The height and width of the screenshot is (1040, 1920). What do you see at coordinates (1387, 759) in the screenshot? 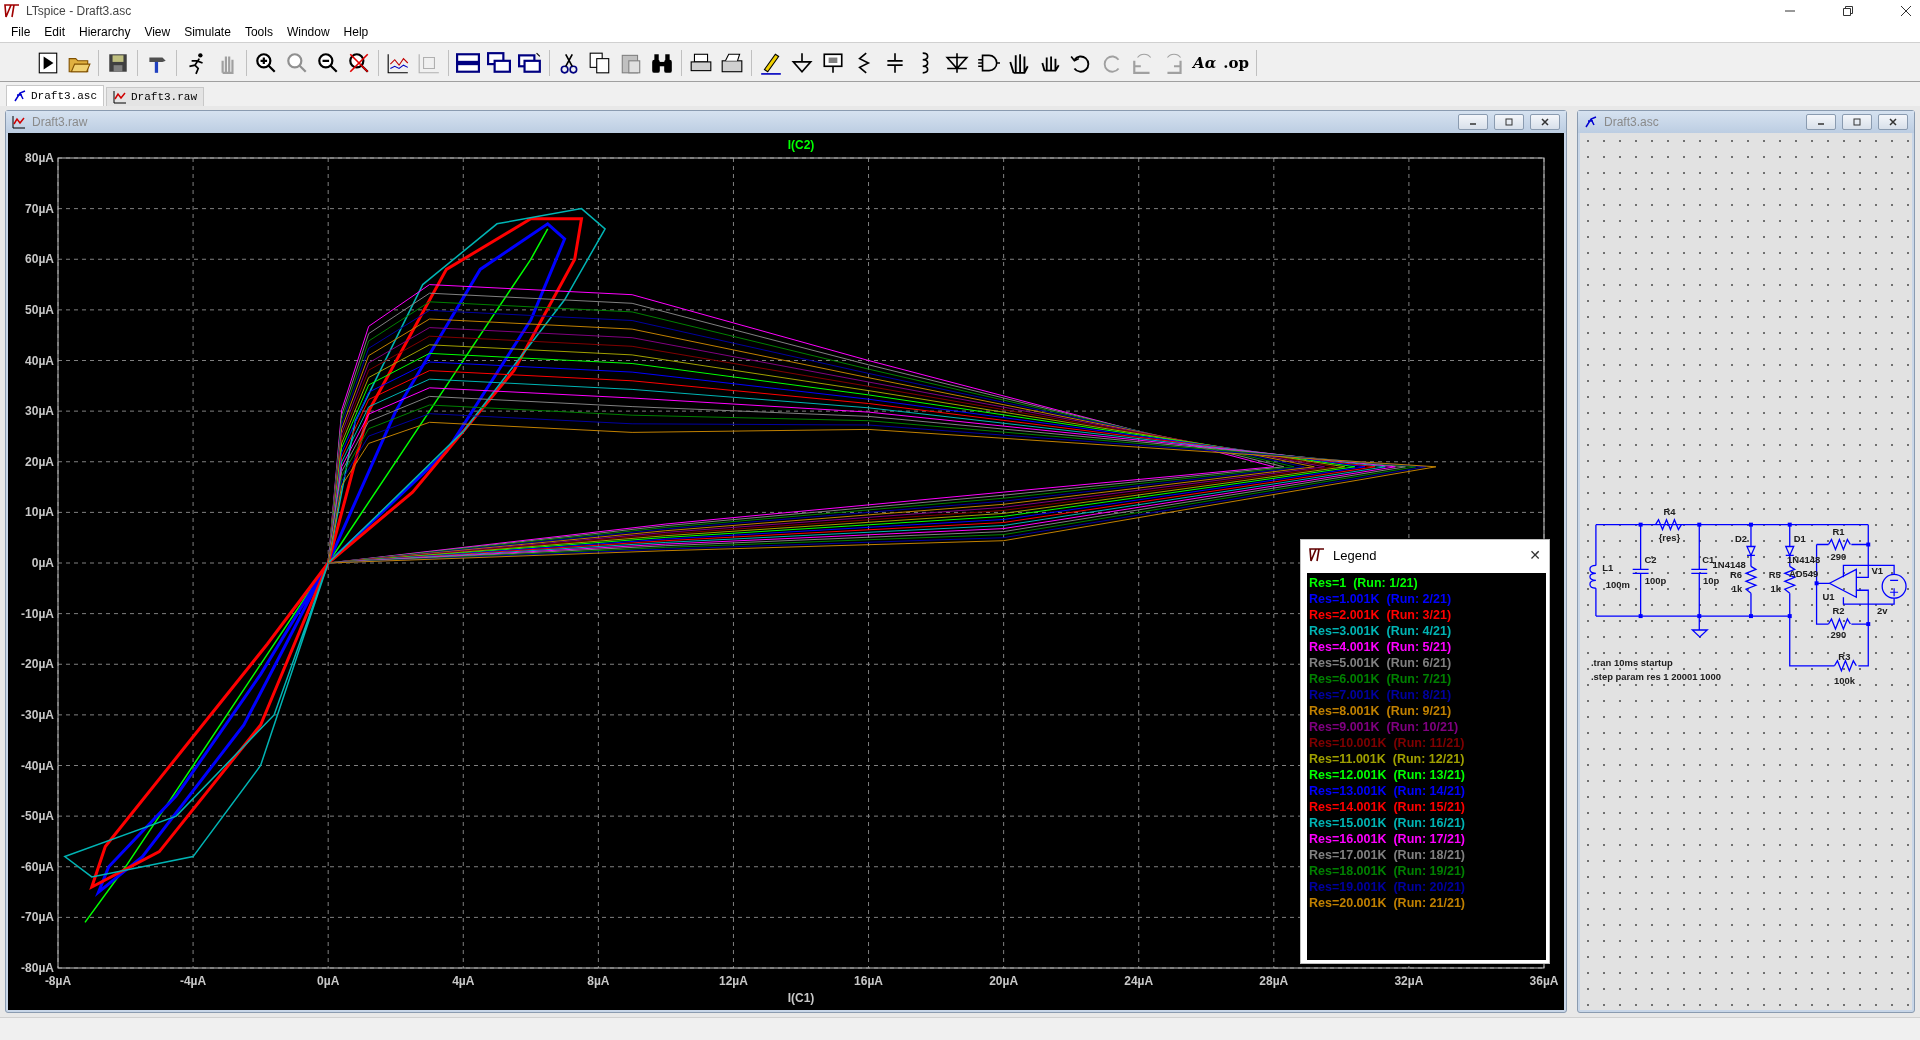
I see `legend-entry: Res=11.001K (Run: 12/21)` at bounding box center [1387, 759].